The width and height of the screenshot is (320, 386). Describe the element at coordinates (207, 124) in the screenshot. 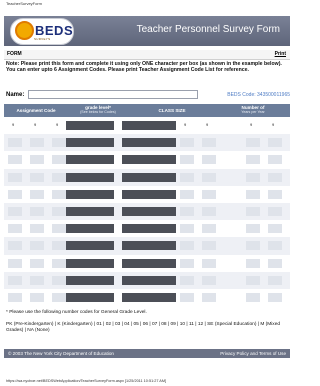

I see `example-class-digit: 9` at that location.